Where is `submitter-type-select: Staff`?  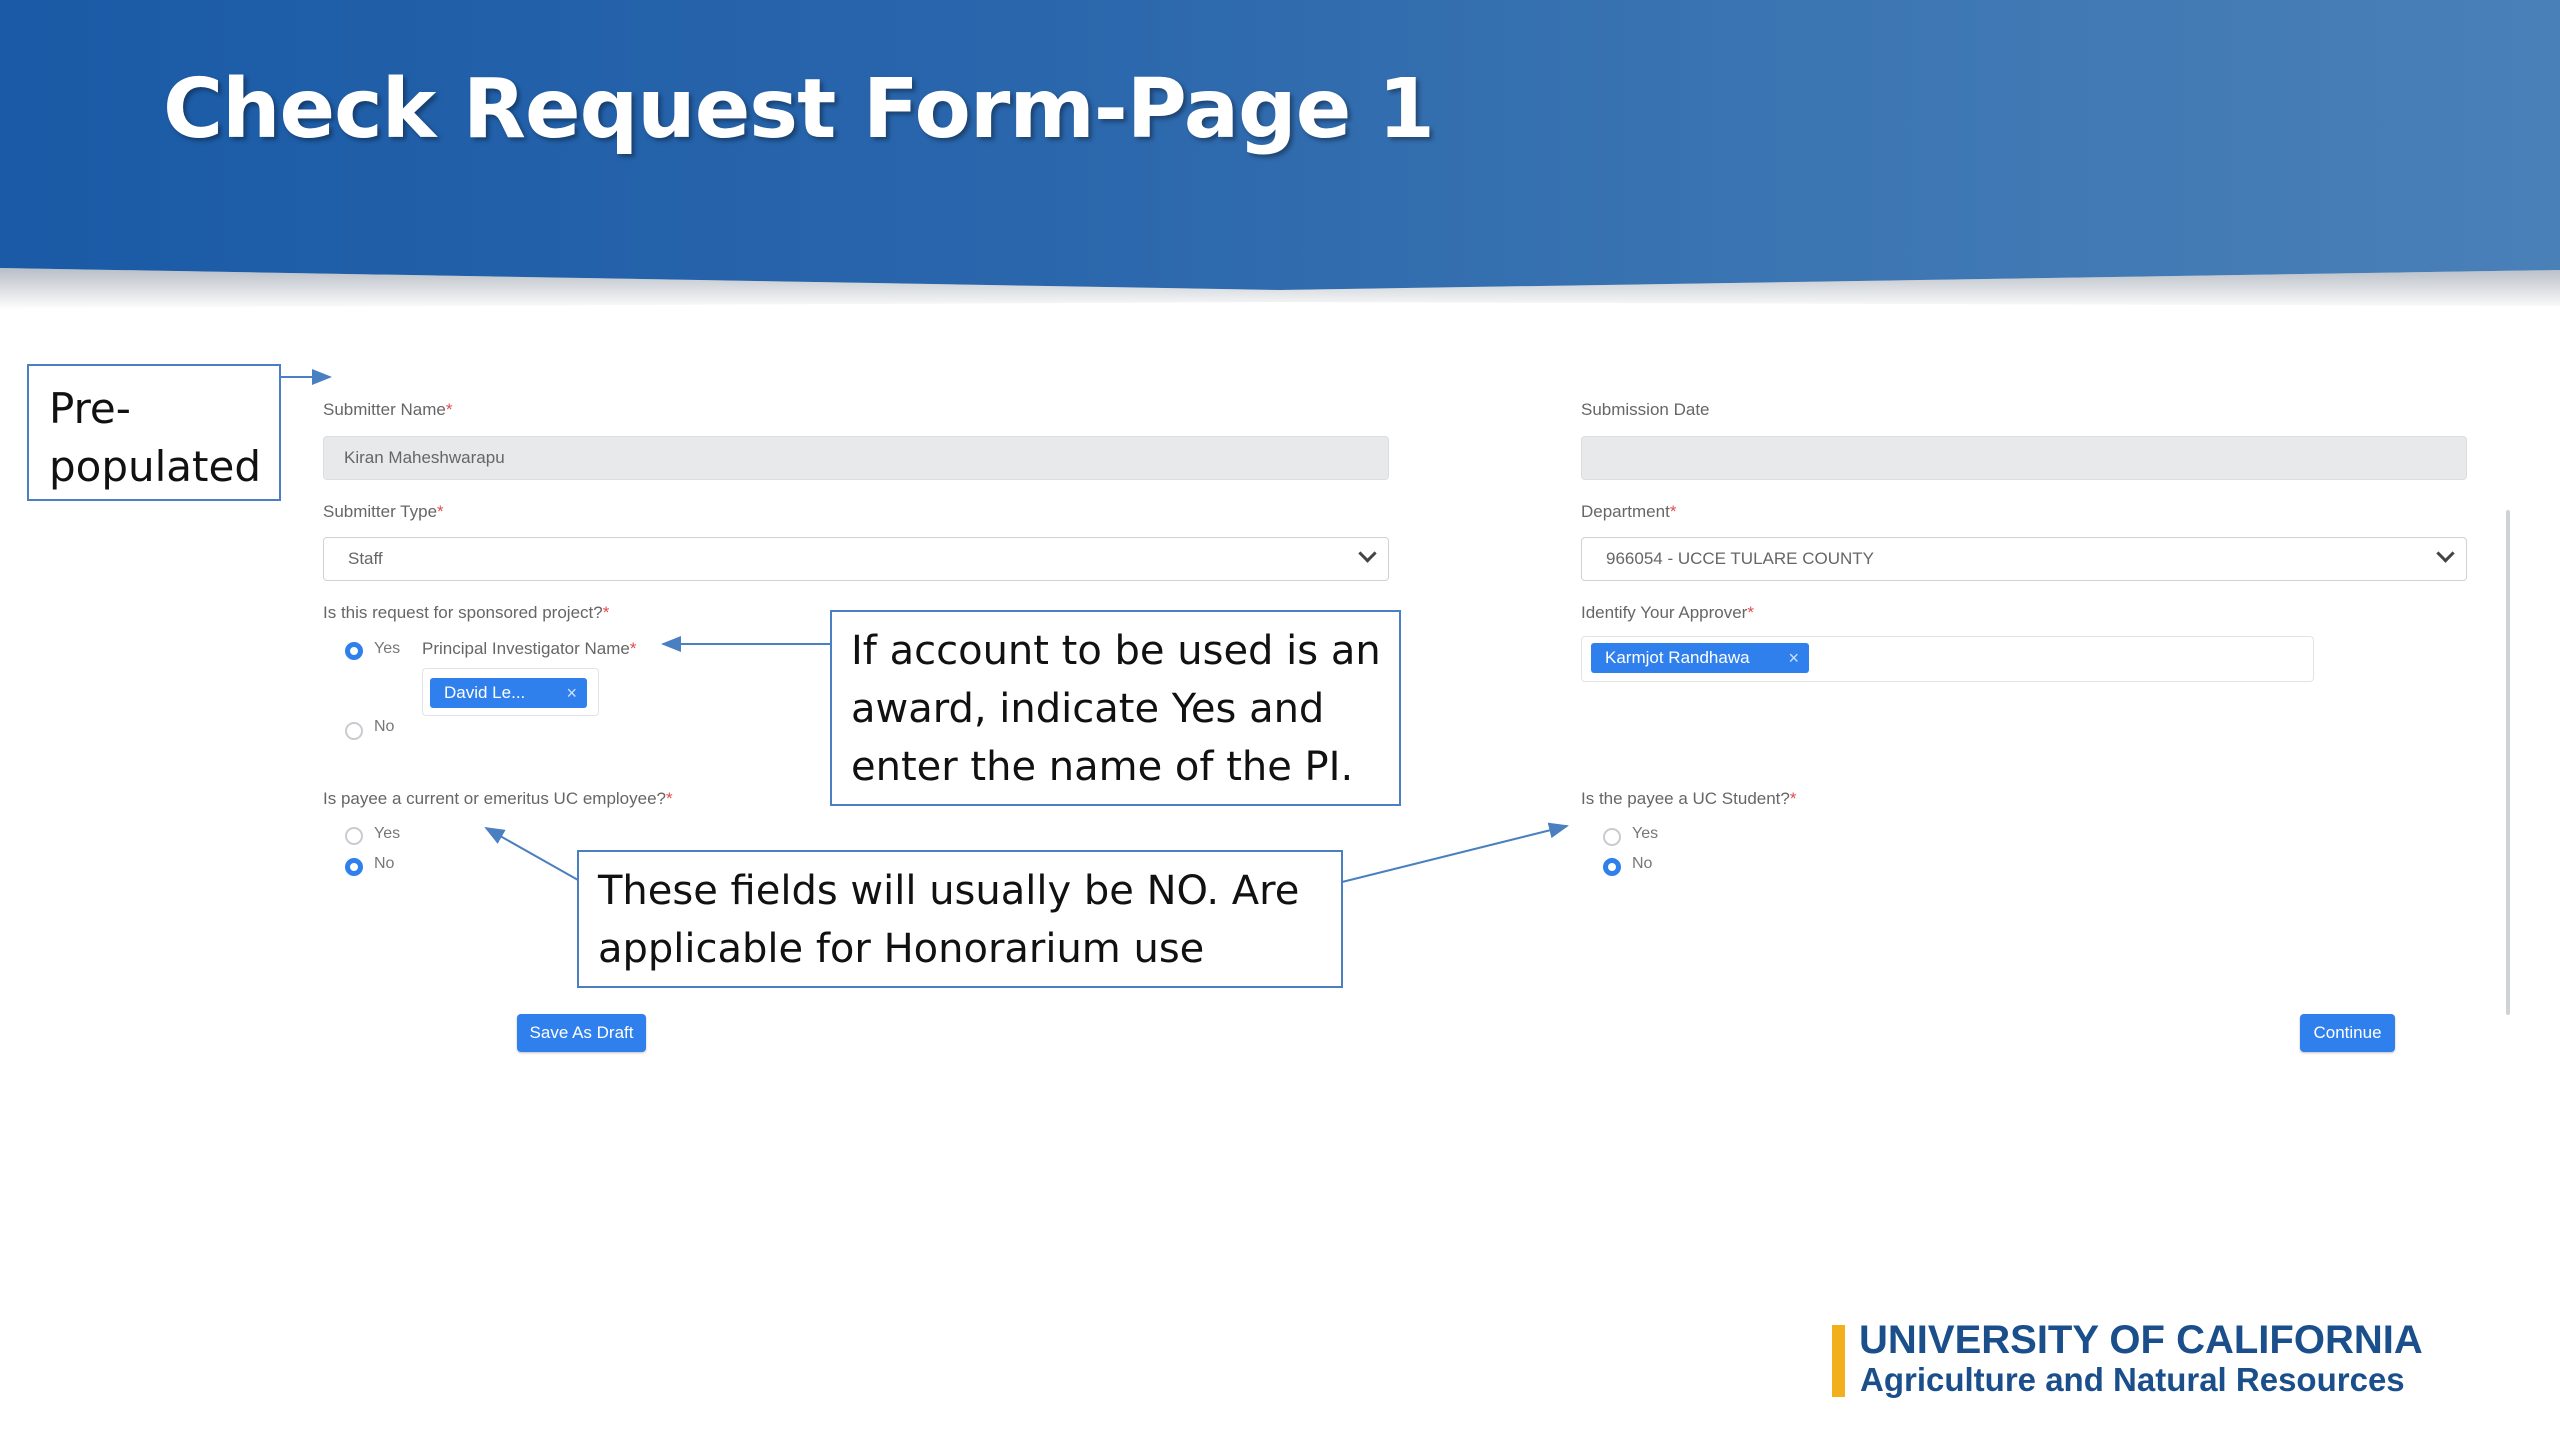
submitter-type-select: Staff is located at coordinates (856, 559).